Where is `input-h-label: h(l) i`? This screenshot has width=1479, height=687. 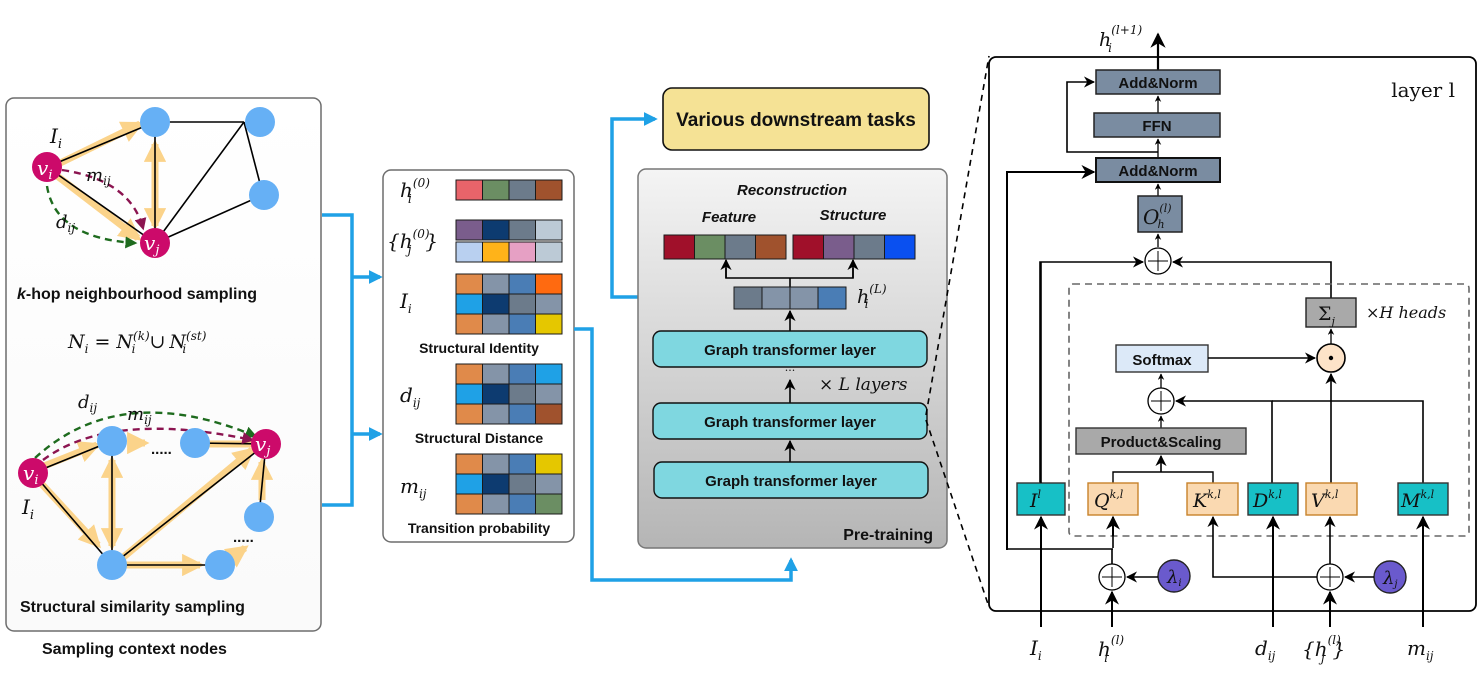
input-h-label: h(l) i is located at coordinates (1111, 649).